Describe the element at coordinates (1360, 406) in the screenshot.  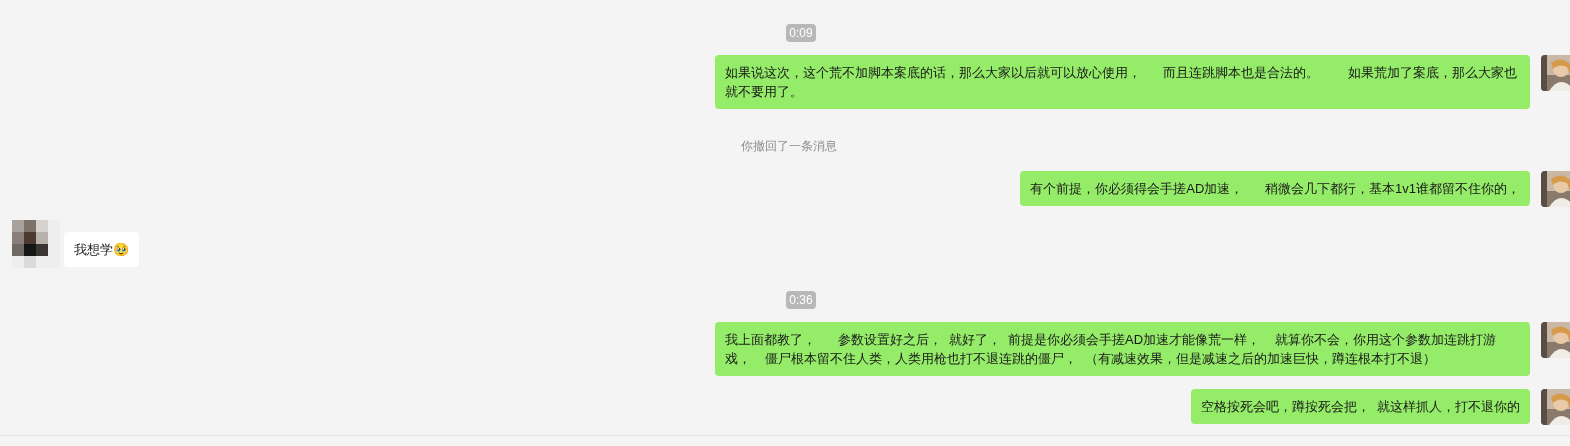
I see `message-bubble: 空格按死会吧，蹲按死会把， 就这样抓人，打不退你的` at that location.